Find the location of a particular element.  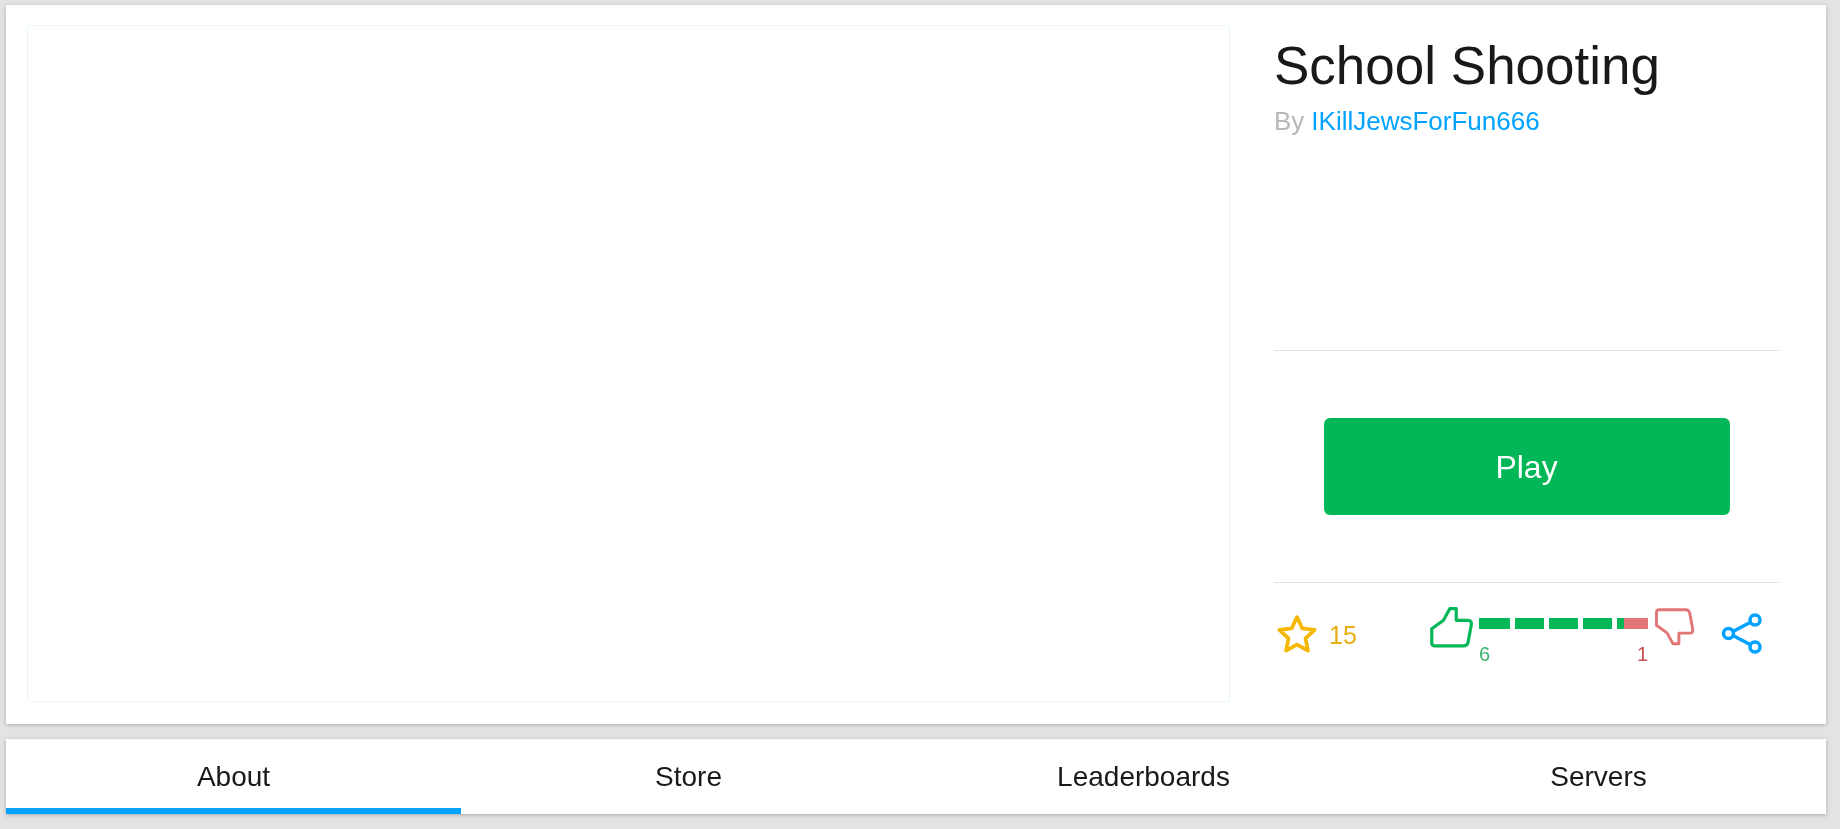

thumbs-up-icon is located at coordinates (1452, 627).